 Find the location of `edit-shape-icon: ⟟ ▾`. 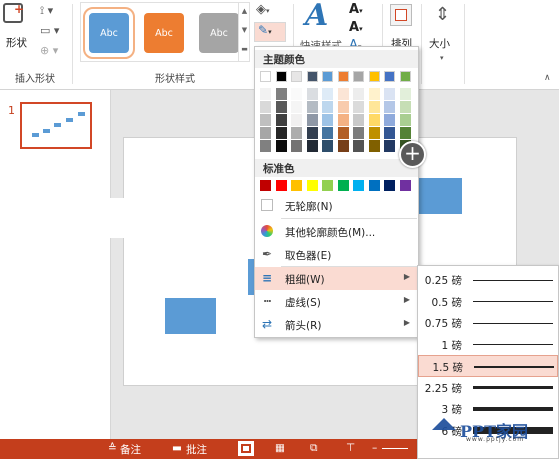

edit-shape-icon: ⟟ ▾ is located at coordinates (46, 11).